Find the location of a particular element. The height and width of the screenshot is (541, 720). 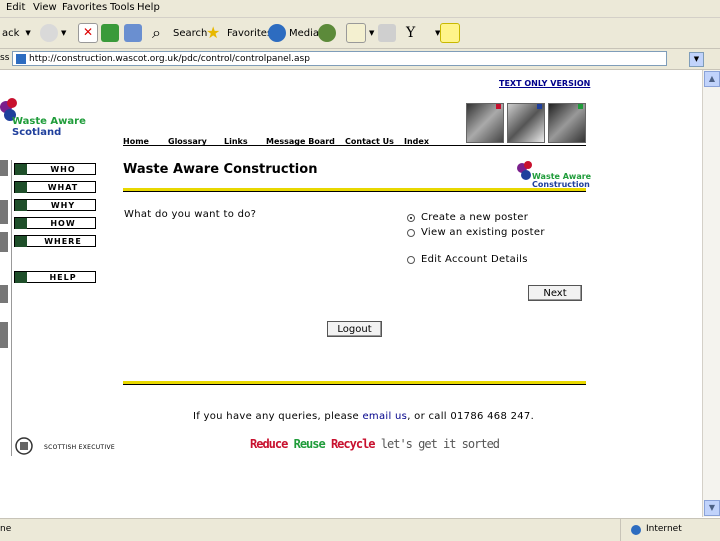

note-icon is located at coordinates (450, 33).